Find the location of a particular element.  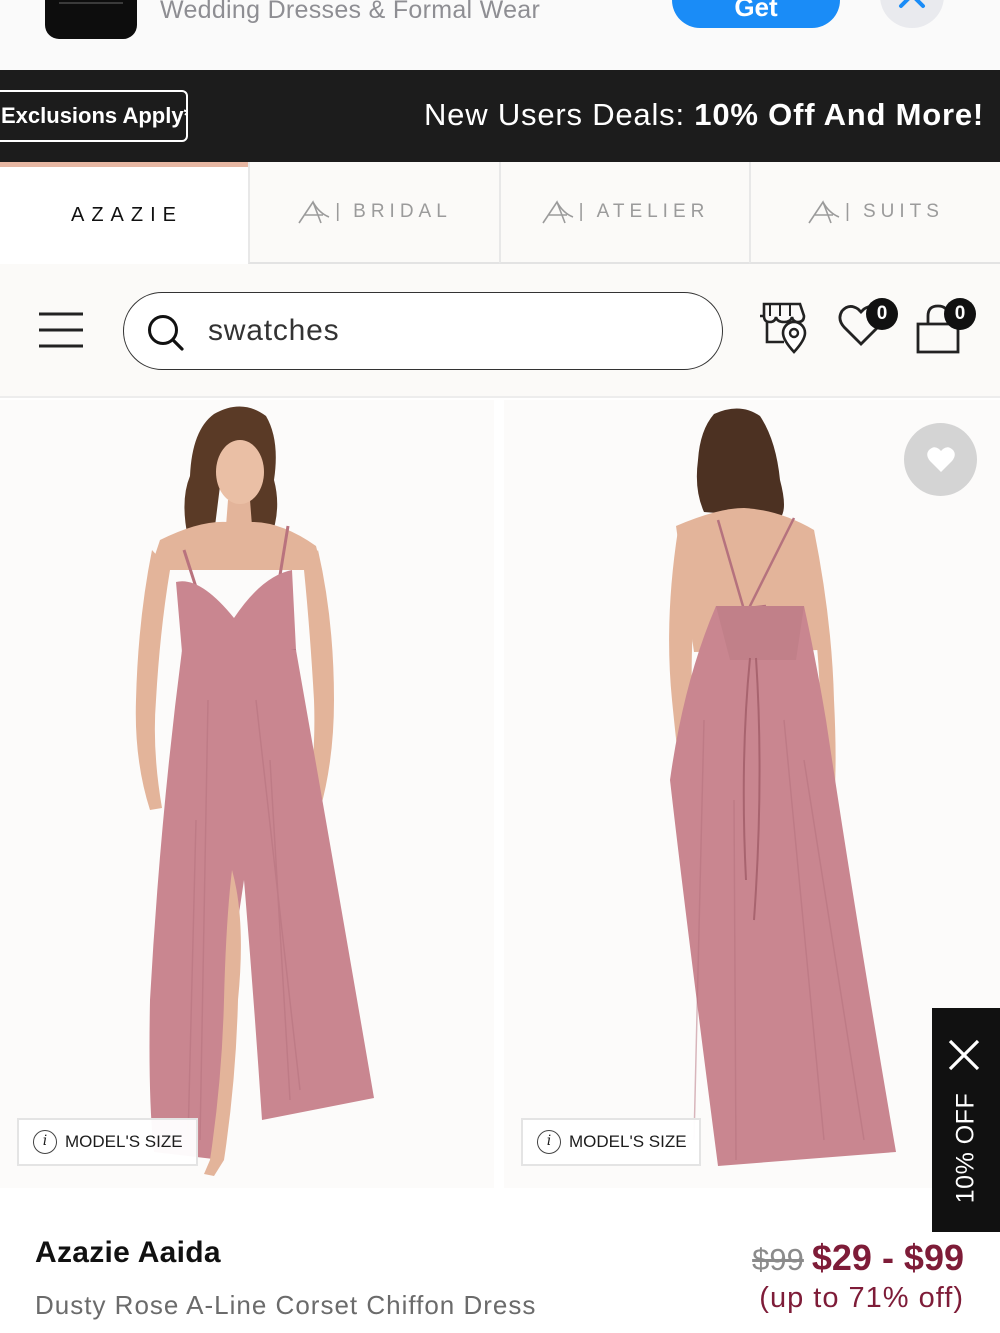

exclusions-apply-button: Exclusions Apply* is located at coordinates (94, 116).